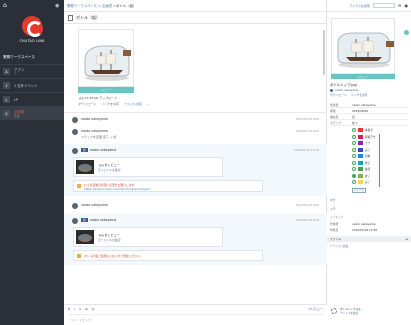  I want to click on sidebar-item-app: A アプリ ア, so click(32, 71).